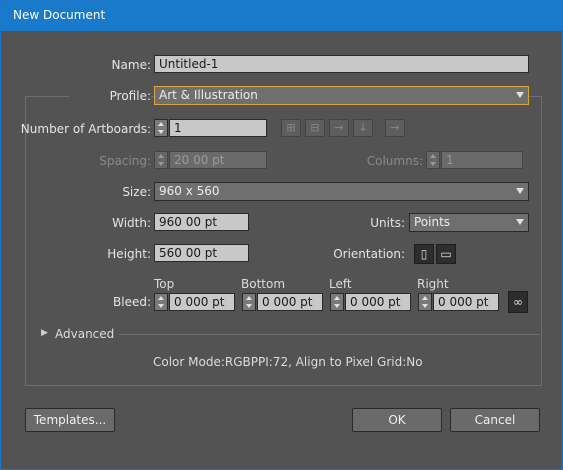  What do you see at coordinates (518, 302) in the screenshot?
I see `chain-link-icon: ∞` at bounding box center [518, 302].